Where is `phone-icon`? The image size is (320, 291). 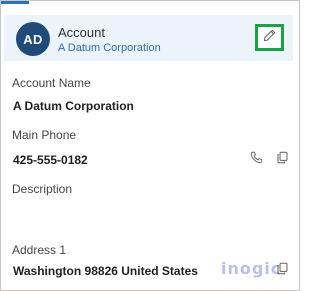 phone-icon is located at coordinates (256, 160).